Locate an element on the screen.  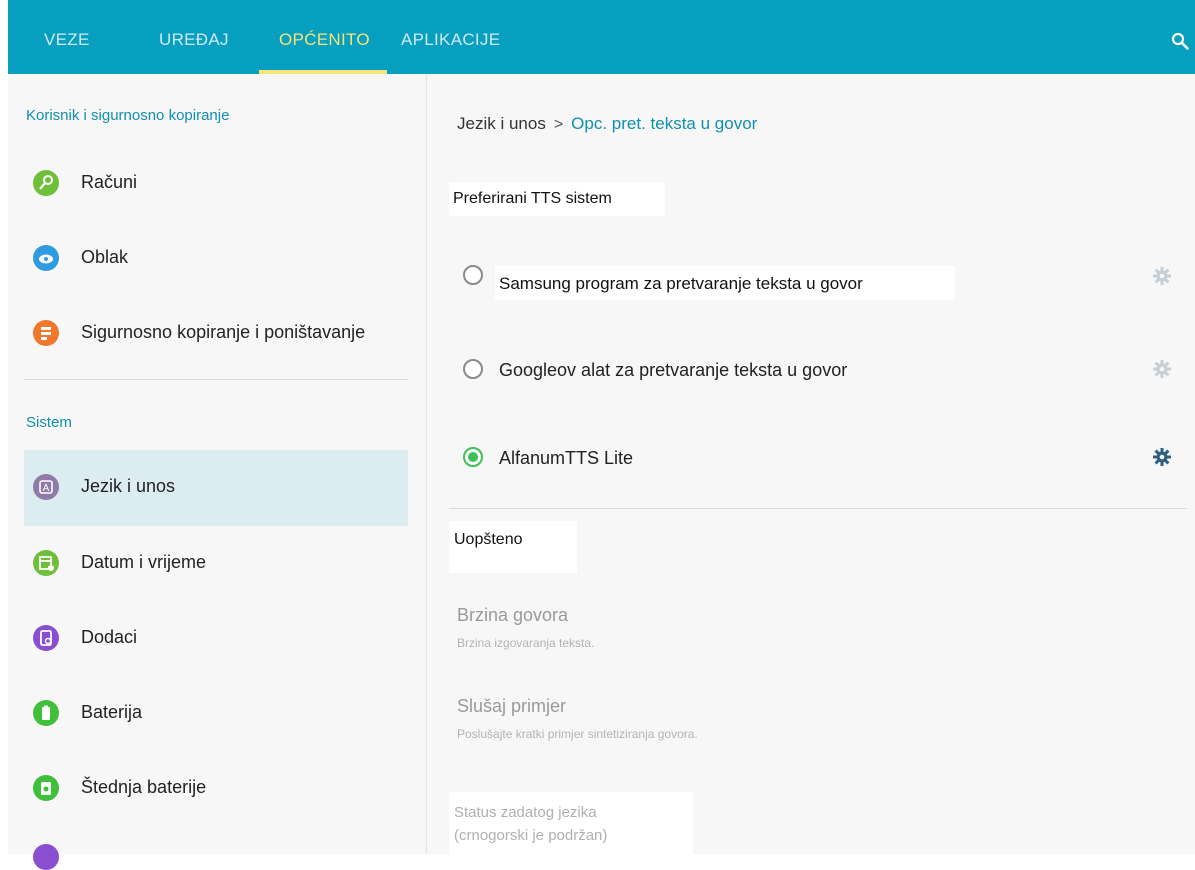
panel-divider is located at coordinates (818, 508).